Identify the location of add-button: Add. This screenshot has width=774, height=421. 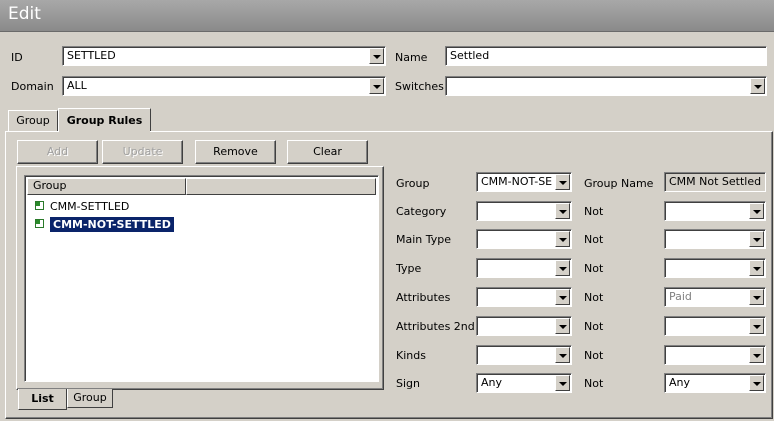
(57, 152).